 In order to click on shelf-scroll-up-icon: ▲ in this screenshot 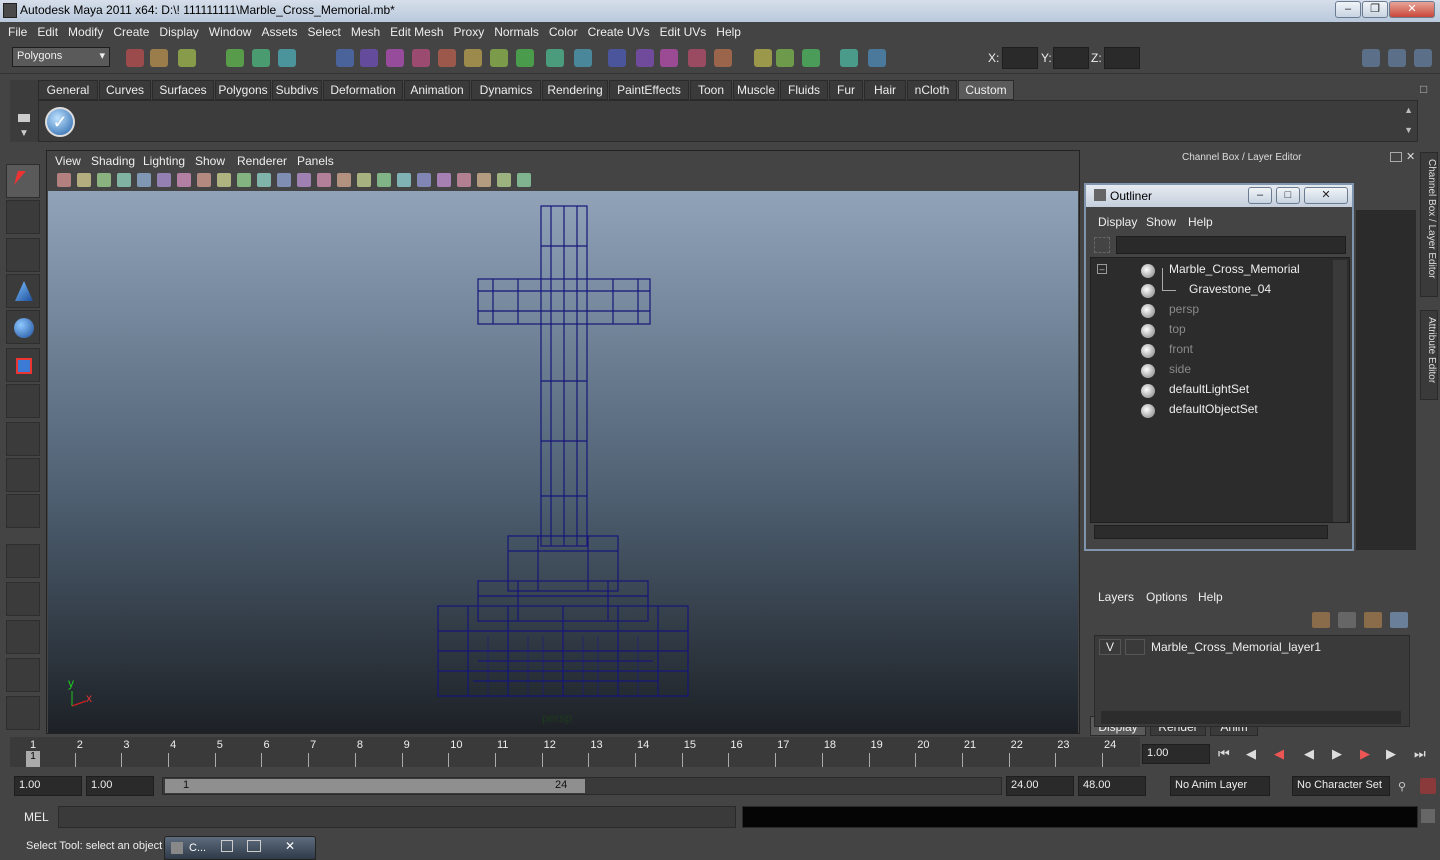, I will do `click(1408, 110)`.